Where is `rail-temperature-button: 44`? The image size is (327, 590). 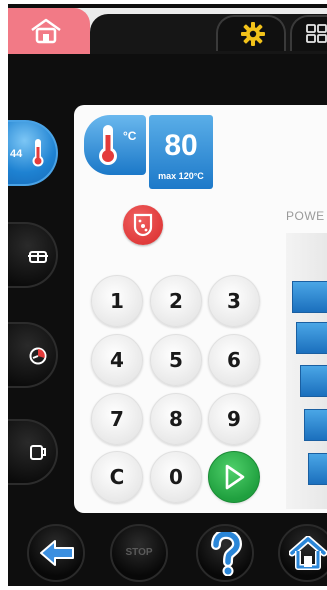 rail-temperature-button: 44 is located at coordinates (33, 153).